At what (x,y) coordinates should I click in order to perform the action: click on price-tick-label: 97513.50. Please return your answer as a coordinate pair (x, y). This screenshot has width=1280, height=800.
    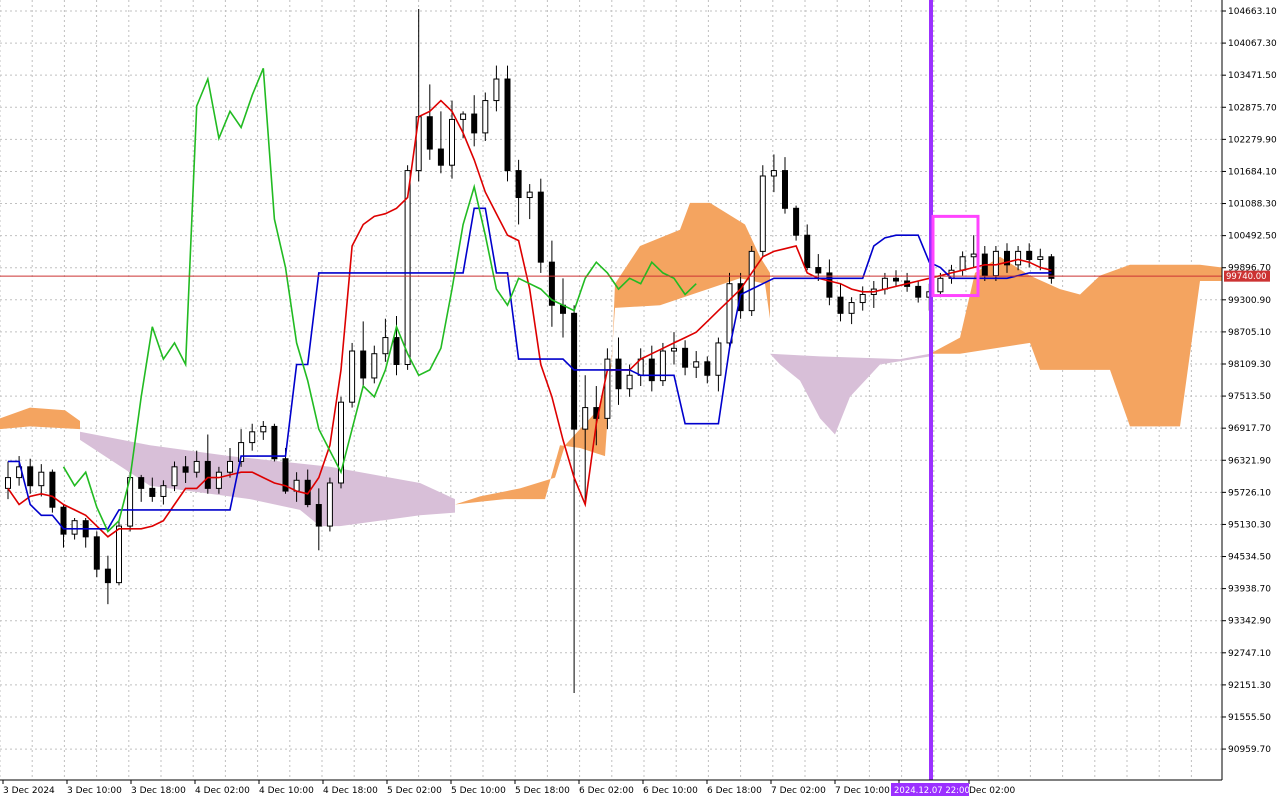
    Looking at the image, I should click on (1249, 397).